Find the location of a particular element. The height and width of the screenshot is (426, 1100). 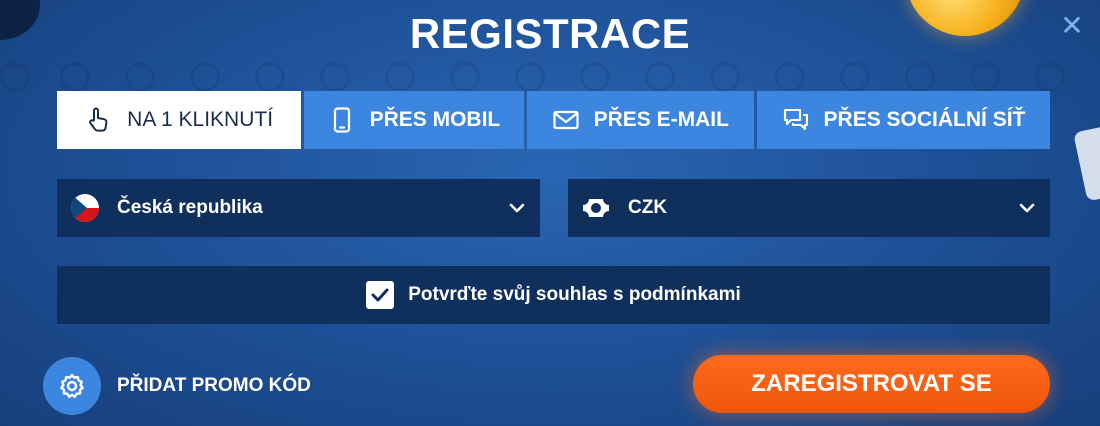

gear-icon is located at coordinates (72, 385).